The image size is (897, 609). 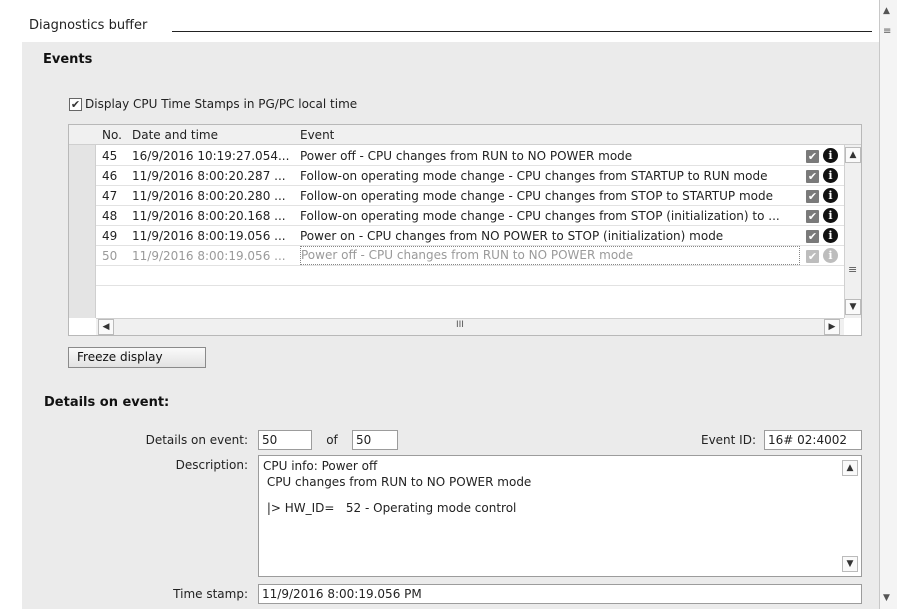 I want to click on column-event: Event, so click(x=317, y=135).